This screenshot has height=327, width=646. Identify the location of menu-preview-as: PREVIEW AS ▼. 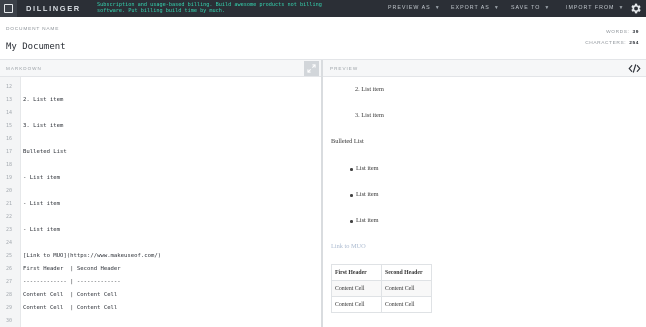
(414, 8).